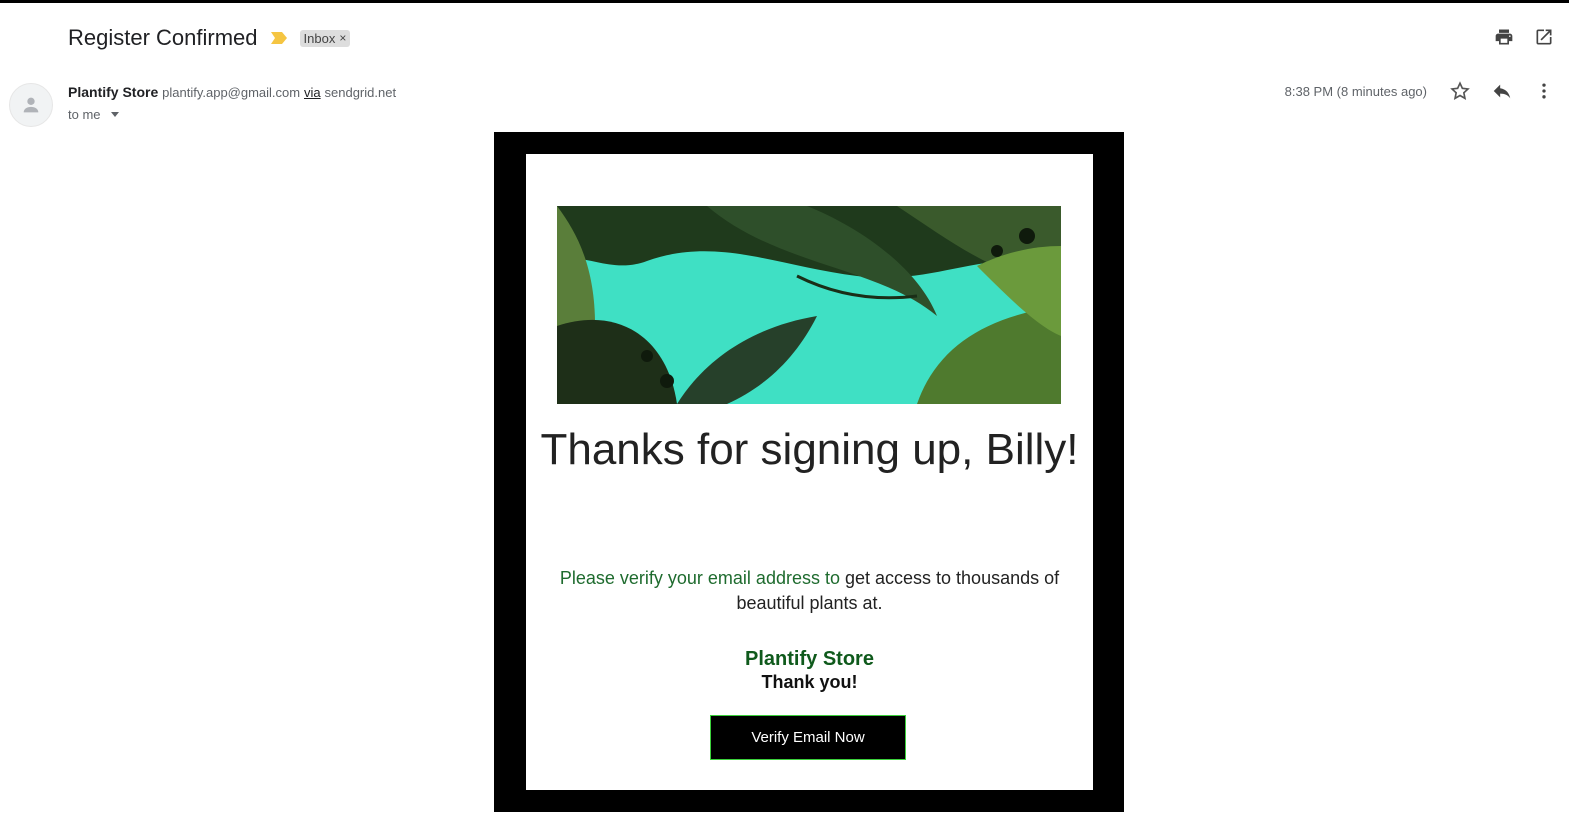  What do you see at coordinates (342, 38) in the screenshot?
I see `remove-label-button: ×` at bounding box center [342, 38].